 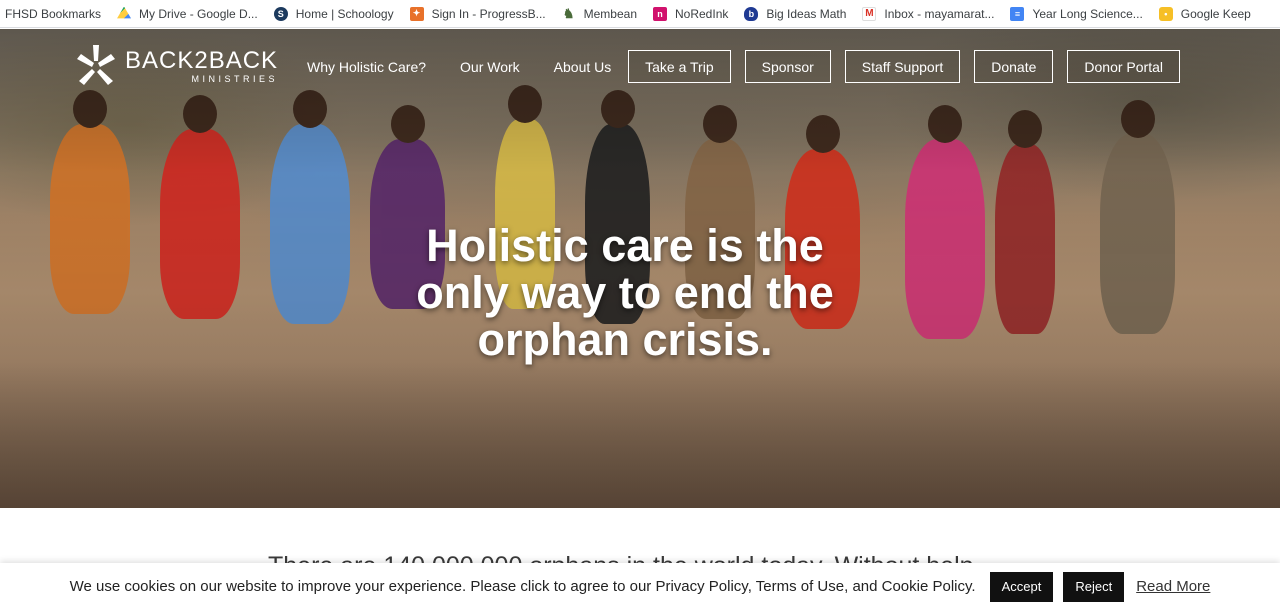 I want to click on bookmark-membean: ♞ Membean, so click(x=599, y=14).